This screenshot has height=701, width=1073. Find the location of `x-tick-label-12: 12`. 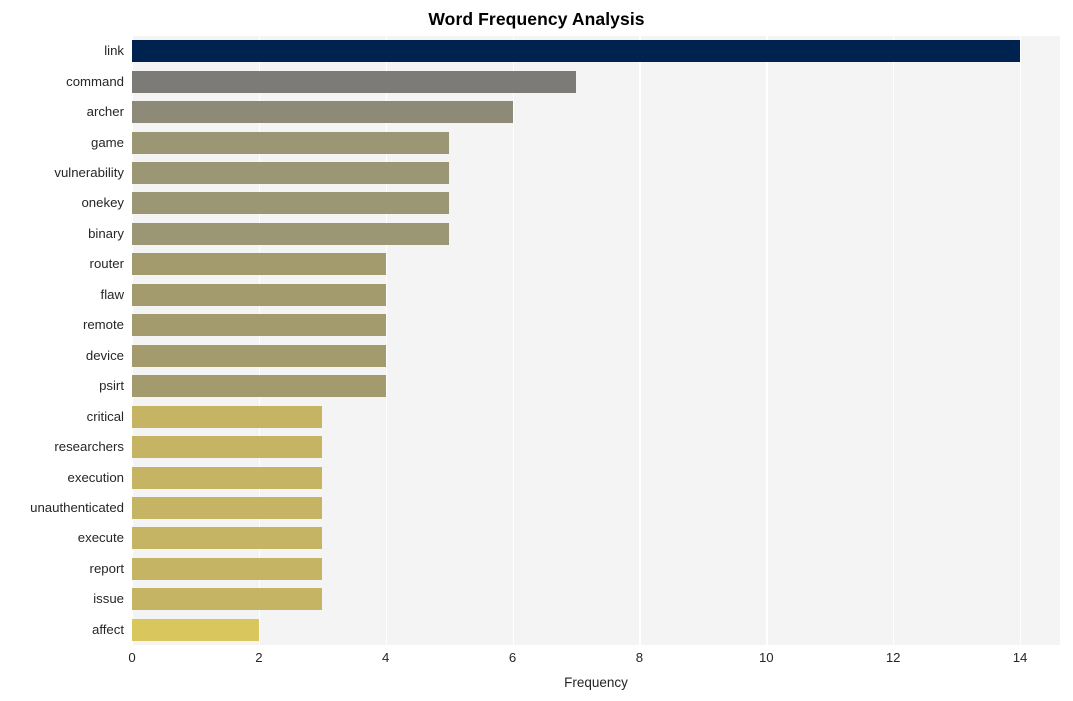

x-tick-label-12: 12 is located at coordinates (893, 657).